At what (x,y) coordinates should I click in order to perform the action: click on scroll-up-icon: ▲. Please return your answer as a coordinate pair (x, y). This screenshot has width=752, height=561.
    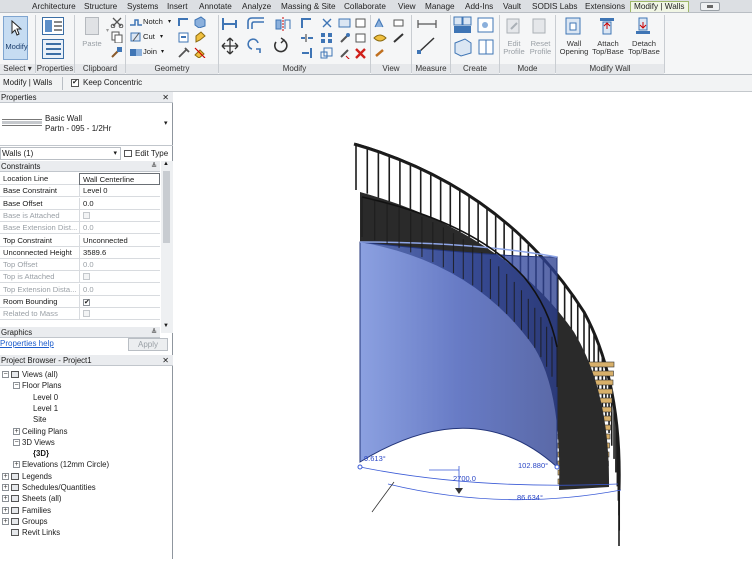
    Looking at the image, I should click on (166, 164).